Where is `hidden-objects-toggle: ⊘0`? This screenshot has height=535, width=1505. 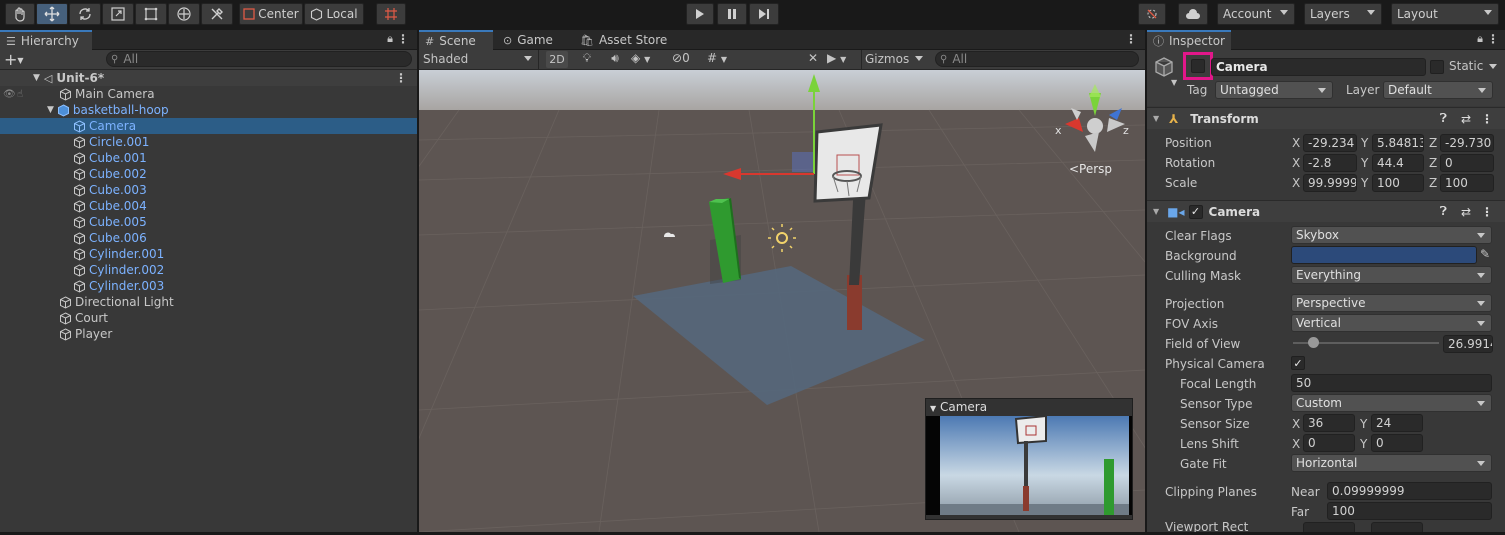 hidden-objects-toggle: ⊘0 is located at coordinates (687, 58).